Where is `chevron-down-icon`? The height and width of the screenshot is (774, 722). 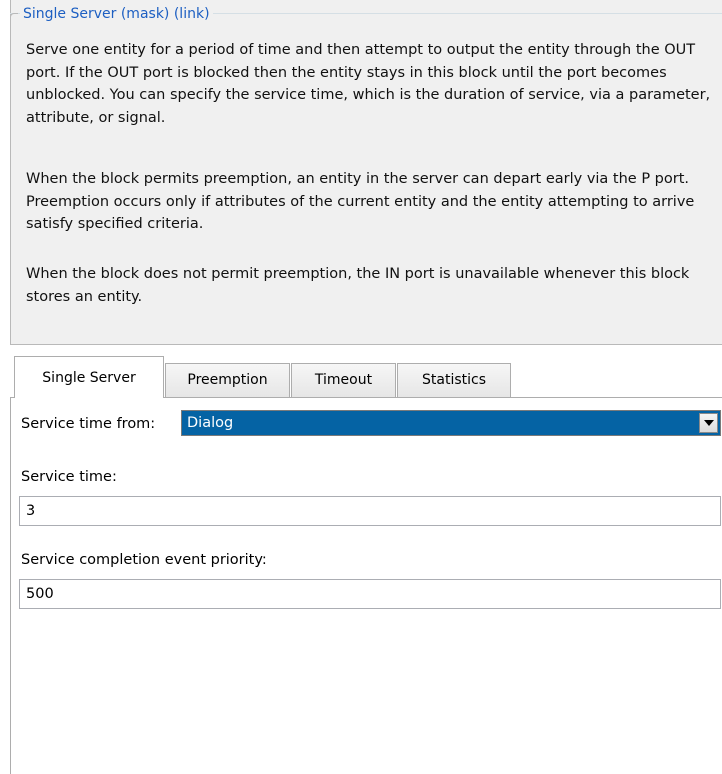
chevron-down-icon is located at coordinates (708, 423).